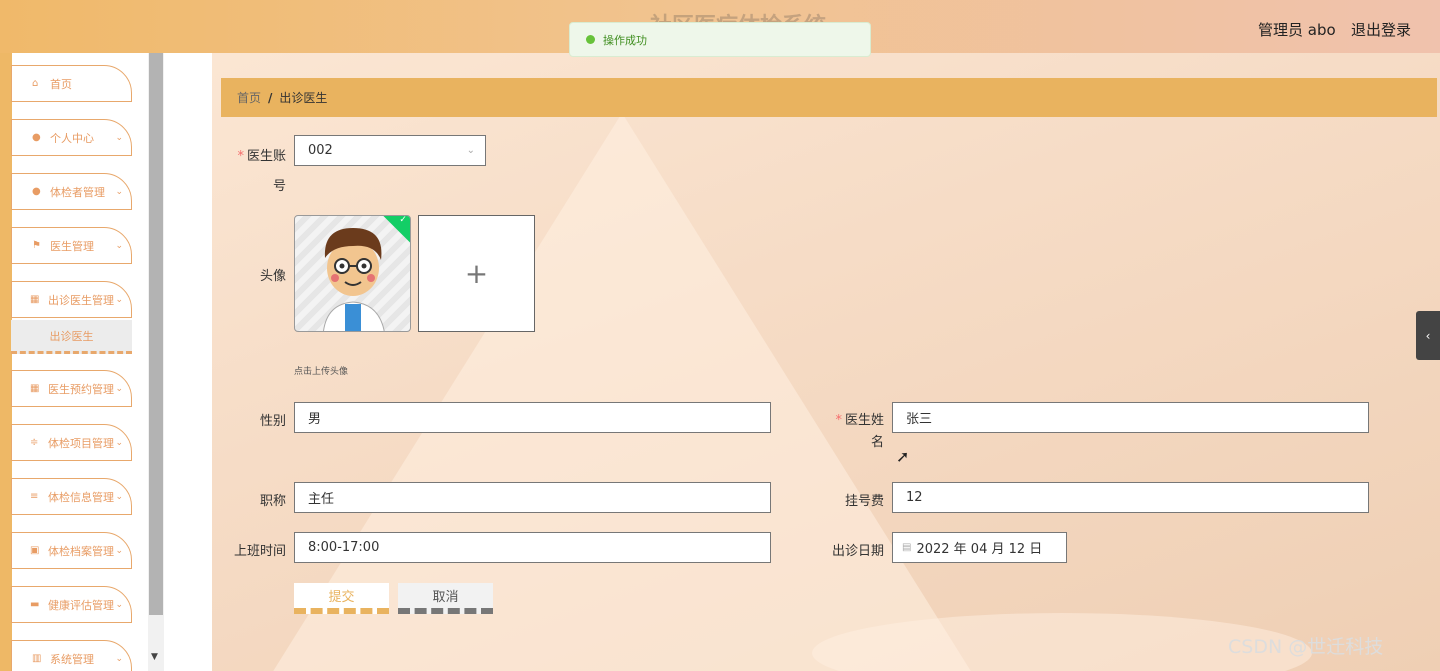  What do you see at coordinates (35, 83) in the screenshot?
I see `home-icon: ⌂` at bounding box center [35, 83].